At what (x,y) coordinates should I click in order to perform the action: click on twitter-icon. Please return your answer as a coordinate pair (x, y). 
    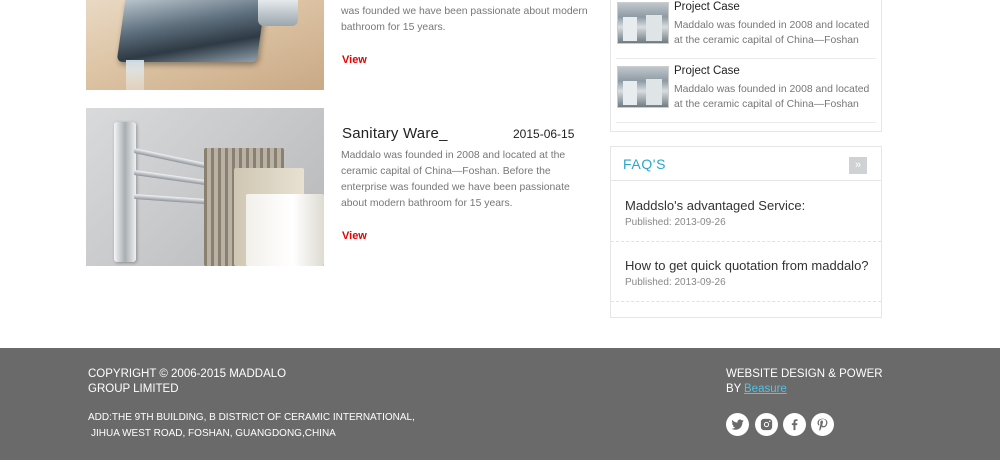
    Looking at the image, I should click on (737, 424).